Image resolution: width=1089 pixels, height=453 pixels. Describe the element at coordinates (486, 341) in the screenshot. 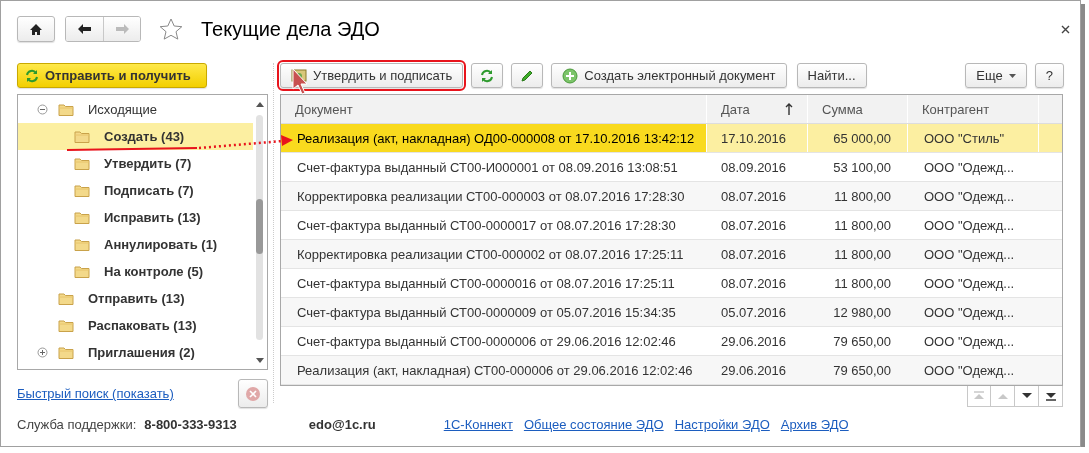

I see `table-cell-text: Счет-фактура выданный СТ00-0000006 от 29.06.2016 12:02:46` at that location.